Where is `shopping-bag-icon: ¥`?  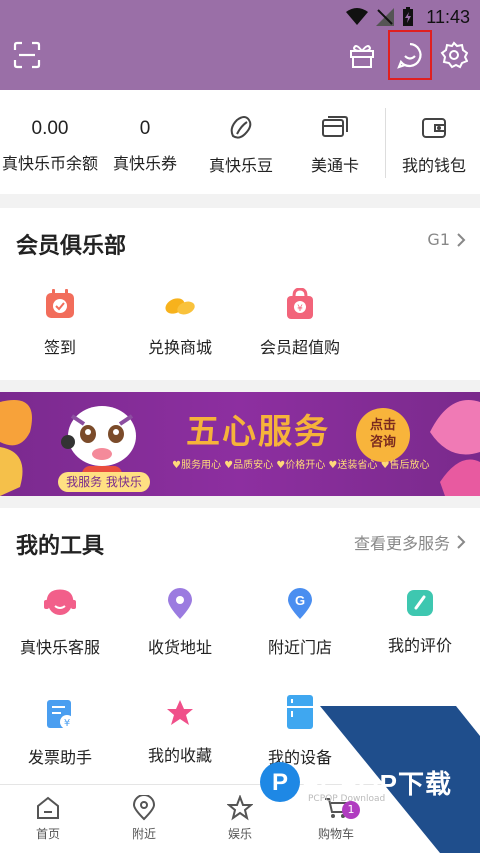
shopping-bag-icon: ¥ is located at coordinates (300, 303).